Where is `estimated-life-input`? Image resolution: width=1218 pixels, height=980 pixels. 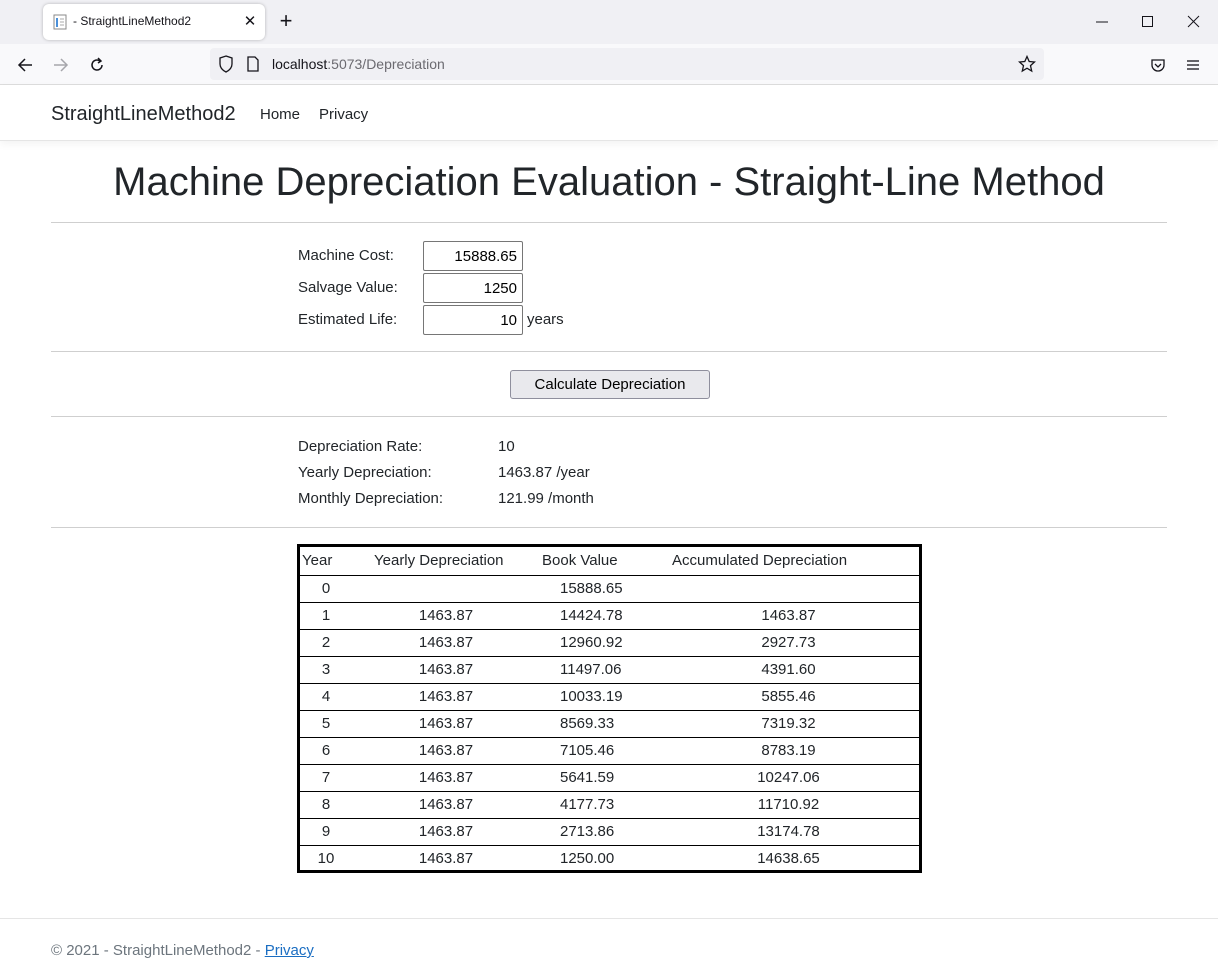 estimated-life-input is located at coordinates (473, 320).